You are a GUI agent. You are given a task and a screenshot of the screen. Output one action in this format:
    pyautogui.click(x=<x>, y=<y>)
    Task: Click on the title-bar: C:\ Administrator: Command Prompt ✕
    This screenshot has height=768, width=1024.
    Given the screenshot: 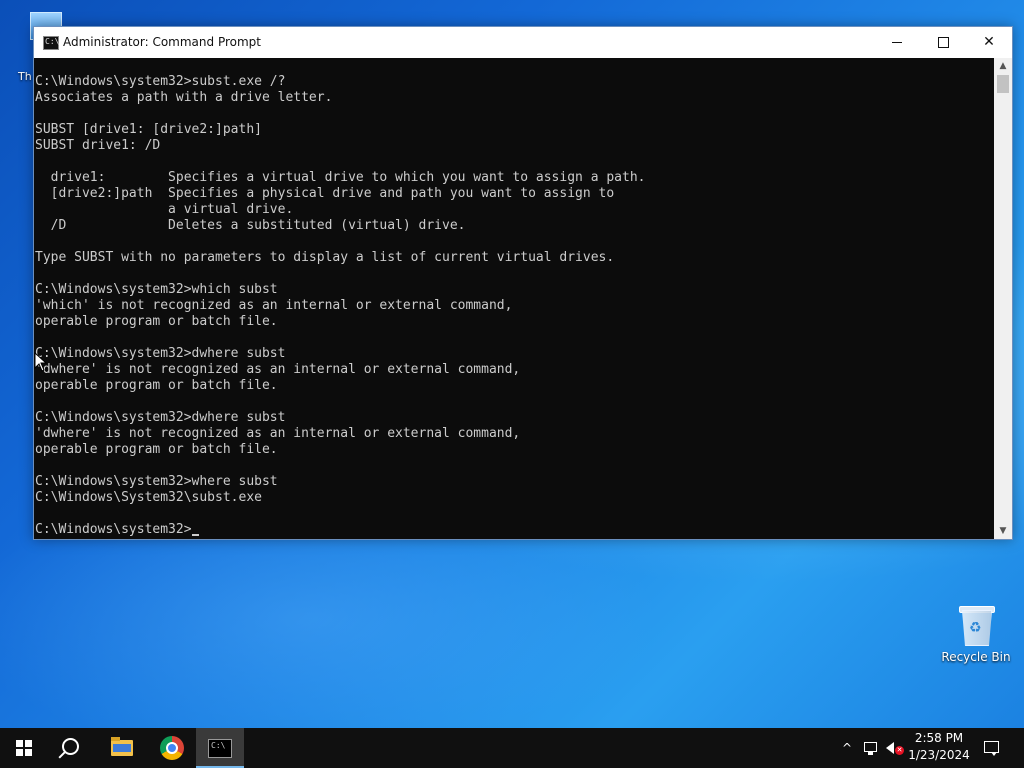 What is the action you would take?
    pyautogui.click(x=523, y=42)
    